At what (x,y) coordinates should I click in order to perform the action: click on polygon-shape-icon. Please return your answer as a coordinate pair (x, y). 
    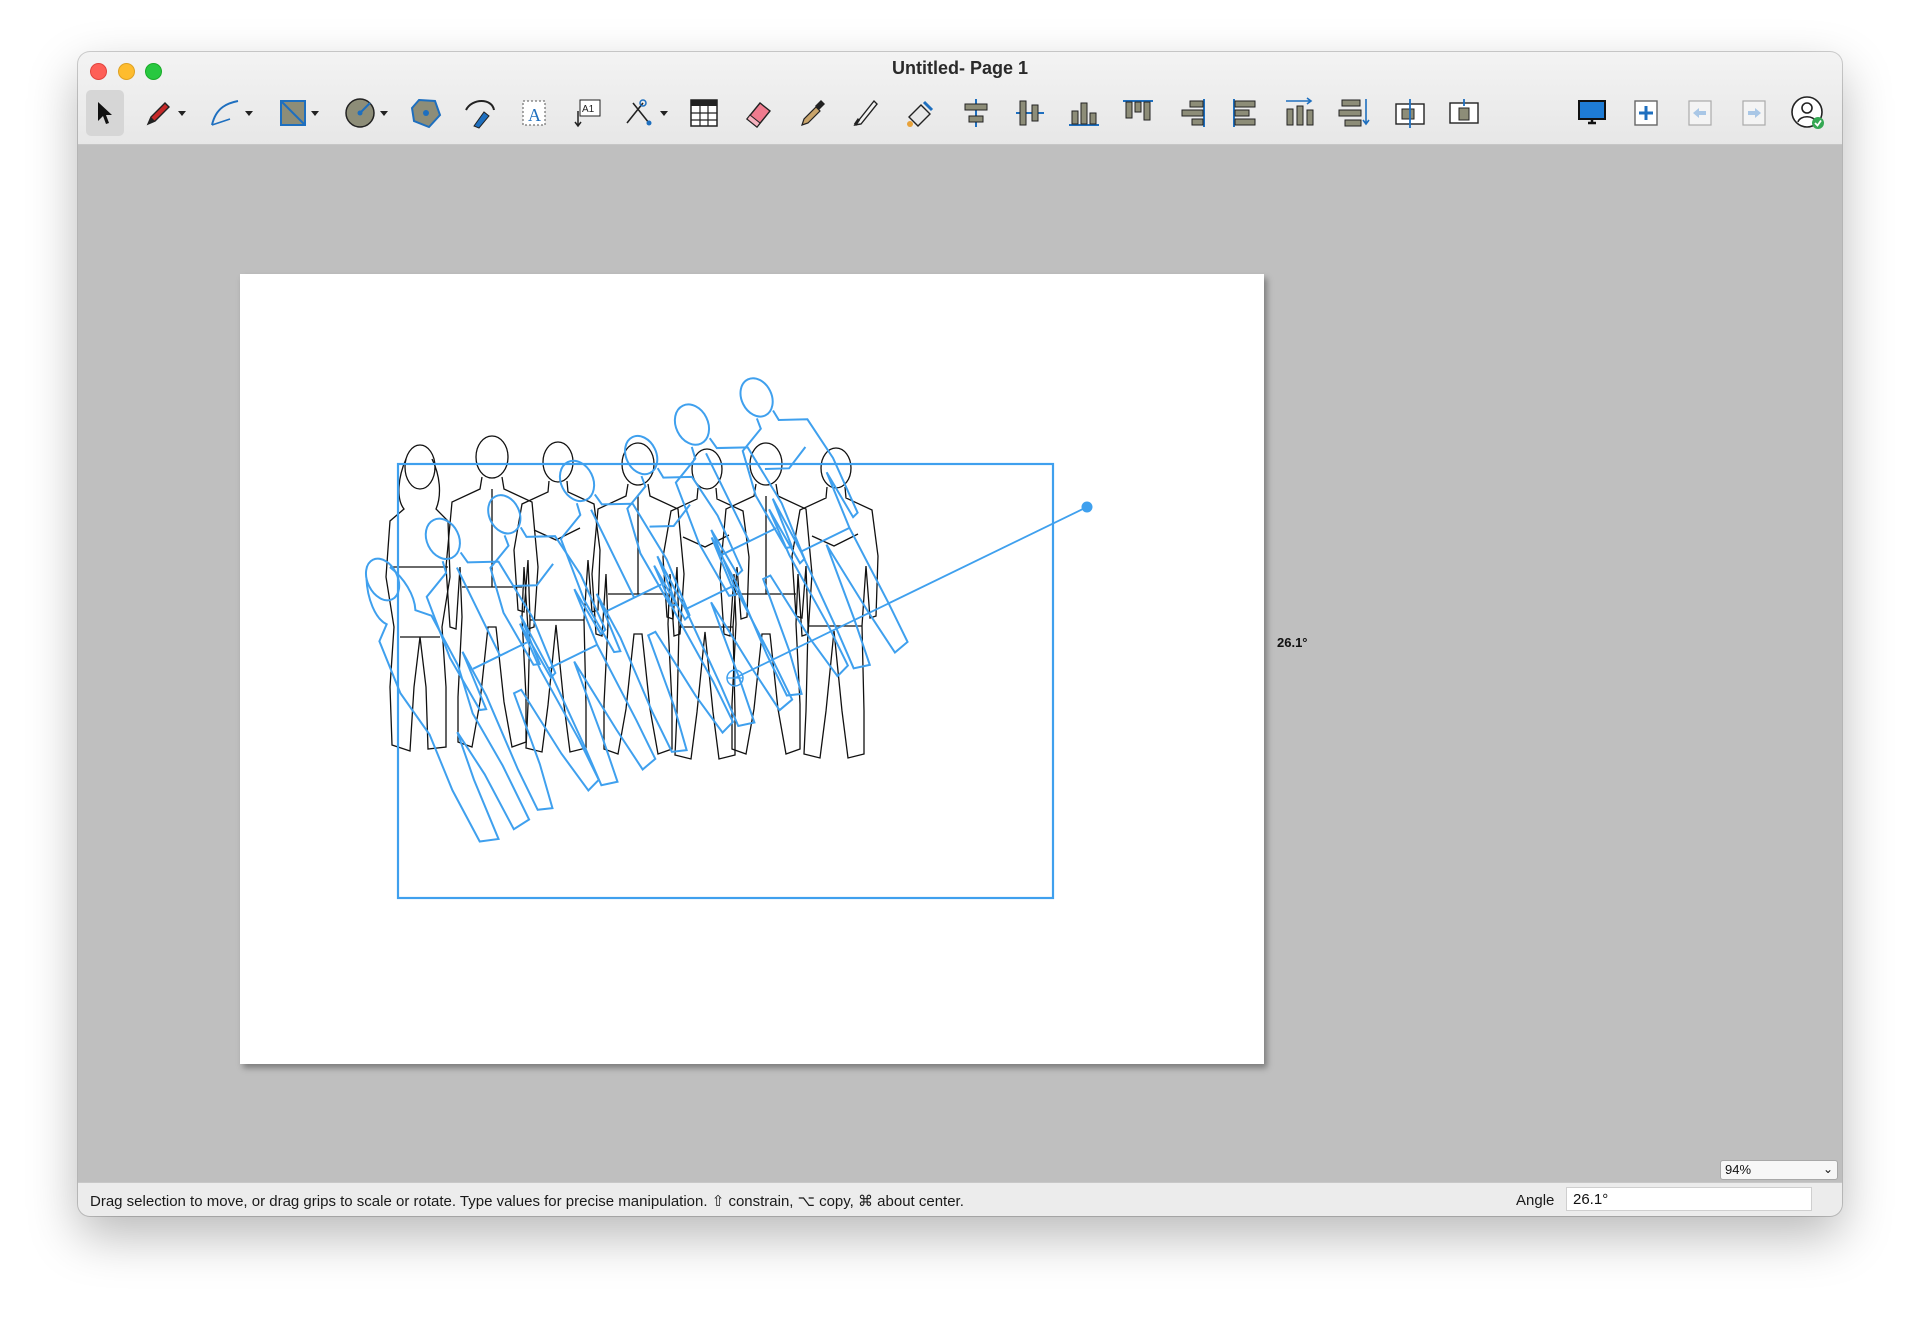
    Looking at the image, I should click on (426, 113).